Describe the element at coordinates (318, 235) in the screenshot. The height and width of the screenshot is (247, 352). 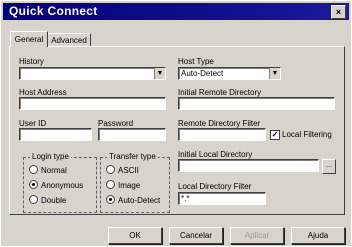
I see `help-button: Ajuda` at that location.